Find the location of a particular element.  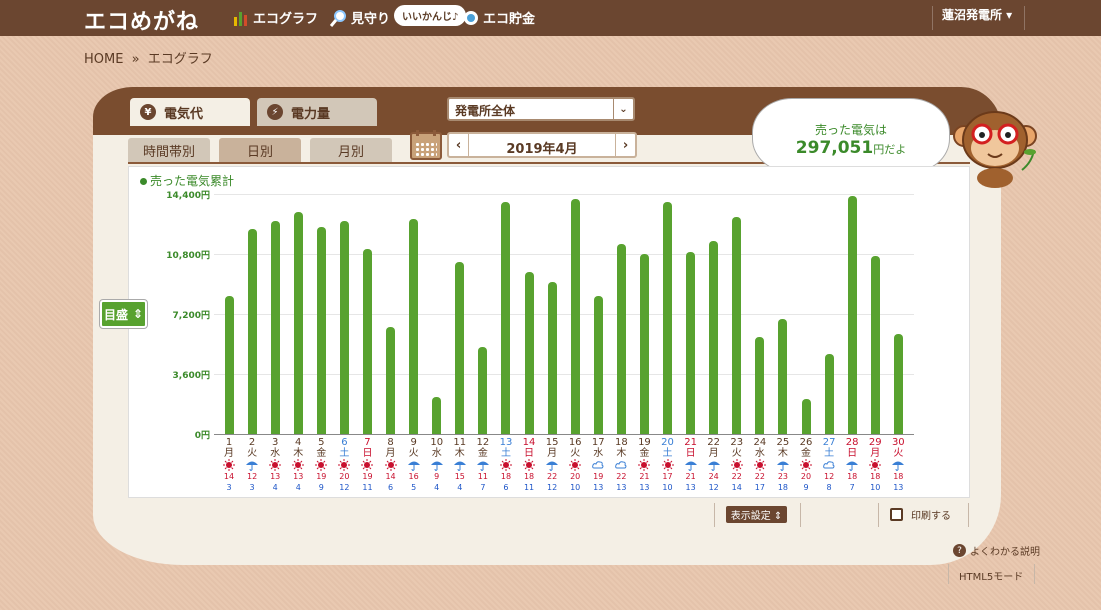

current-month: 2019年4月 is located at coordinates (542, 149).